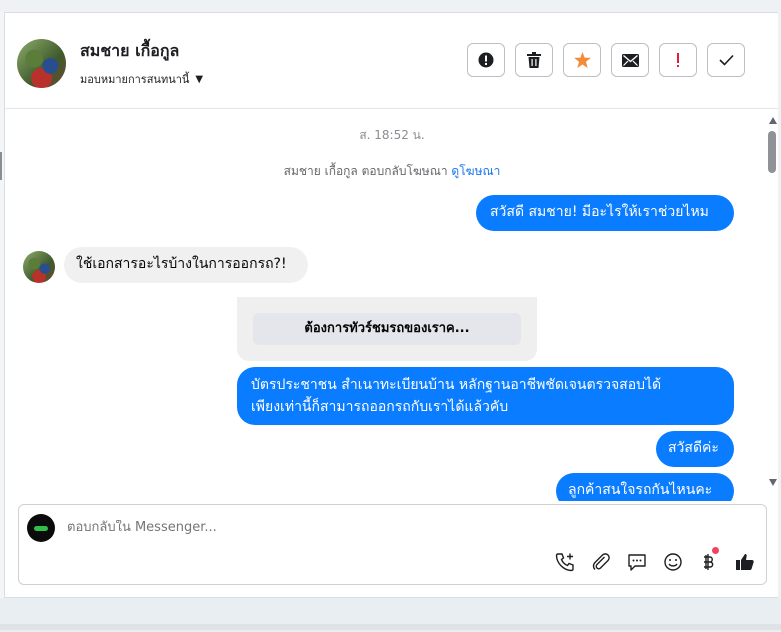 This screenshot has height=632, width=781. Describe the element at coordinates (135, 79) in the screenshot. I see `assign-label: มอบหมายการสนทนานี้` at that location.